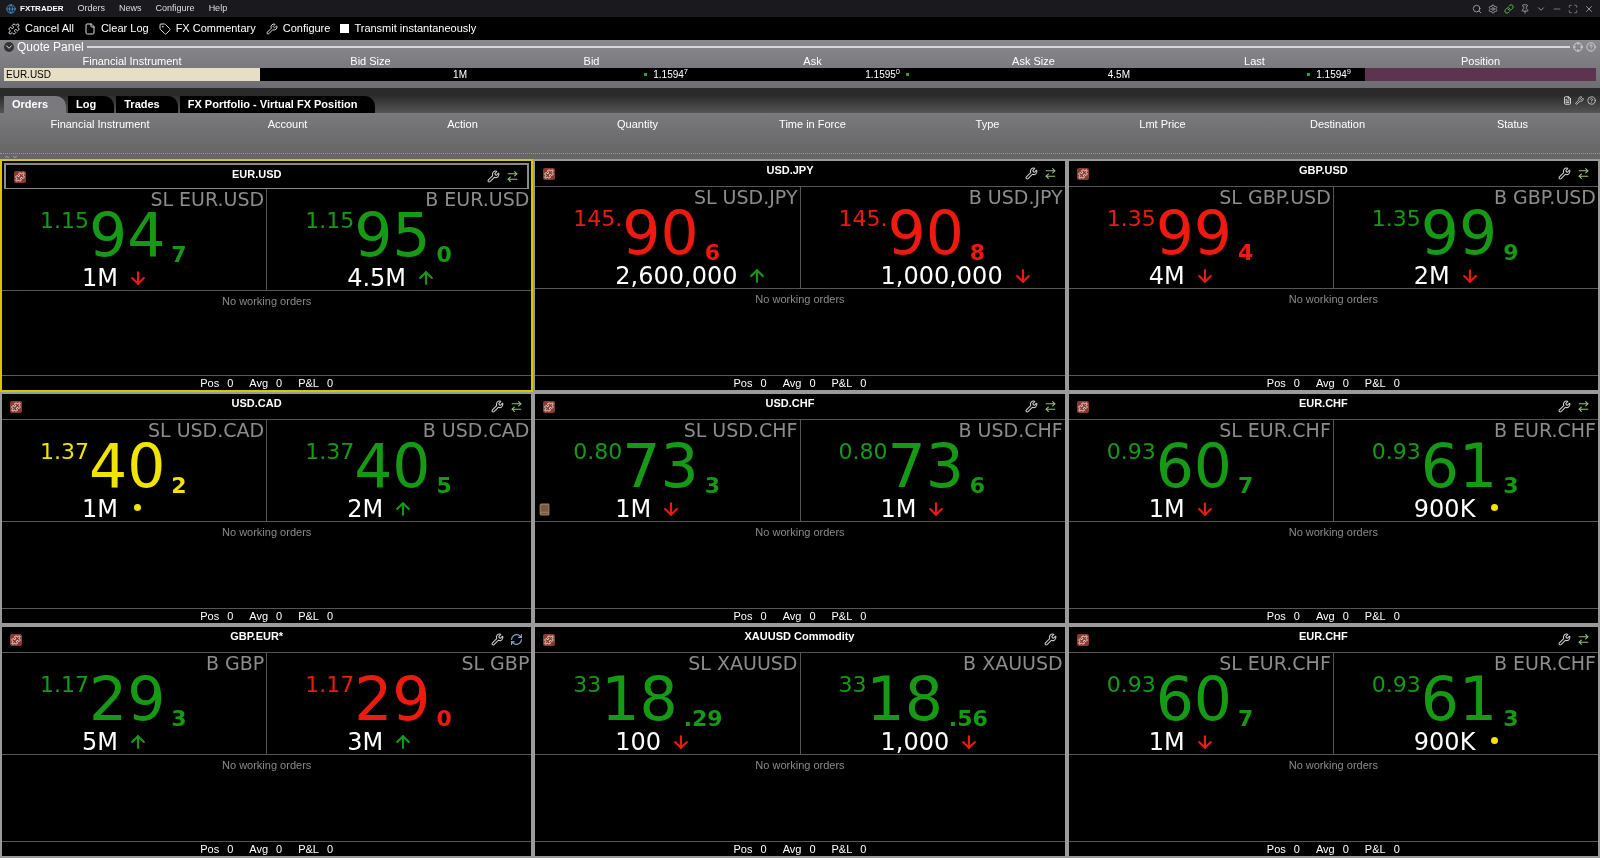 The image size is (1600, 858). What do you see at coordinates (1512, 124) in the screenshot?
I see `column-header: Status` at bounding box center [1512, 124].